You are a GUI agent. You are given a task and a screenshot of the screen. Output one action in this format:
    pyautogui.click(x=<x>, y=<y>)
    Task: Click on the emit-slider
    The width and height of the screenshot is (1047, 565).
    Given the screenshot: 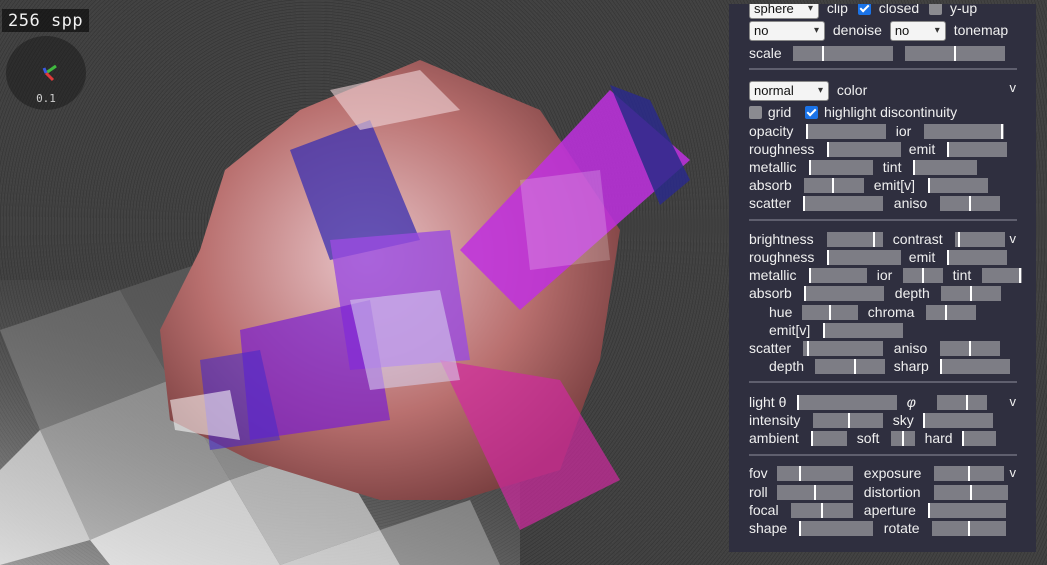 What is the action you would take?
    pyautogui.click(x=976, y=149)
    